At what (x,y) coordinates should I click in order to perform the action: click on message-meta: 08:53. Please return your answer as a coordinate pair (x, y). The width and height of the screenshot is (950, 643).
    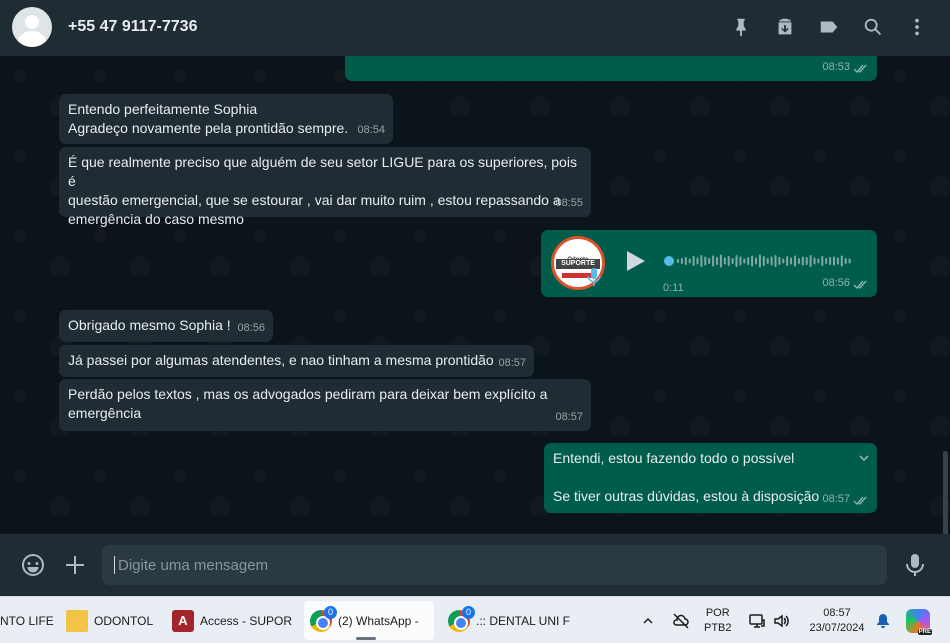
    Looking at the image, I should click on (845, 67).